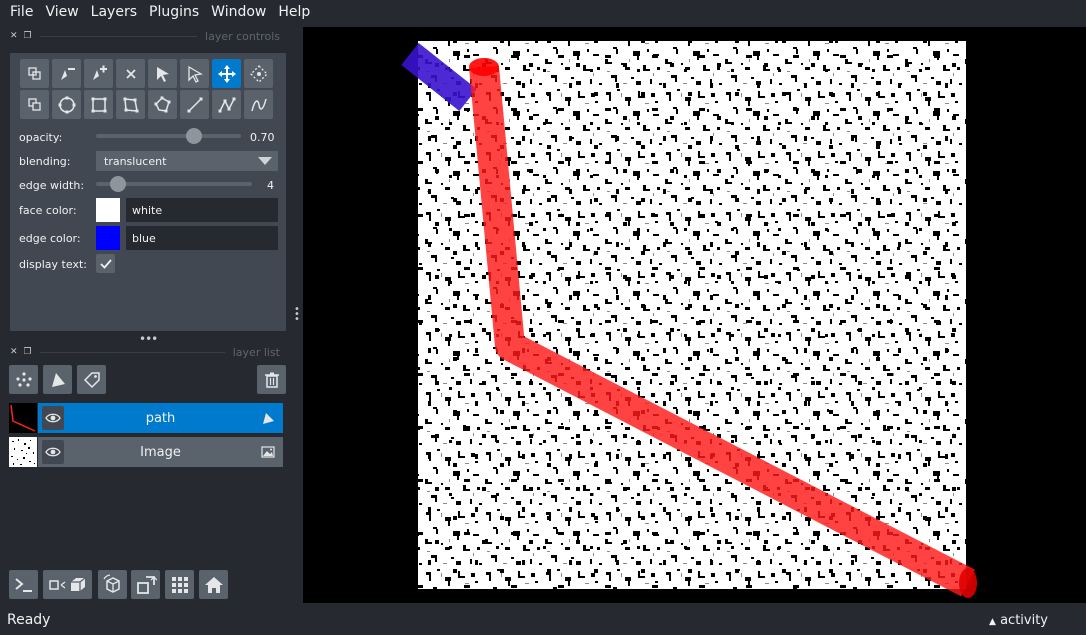  I want to click on layer-row-path: path, so click(160, 418).